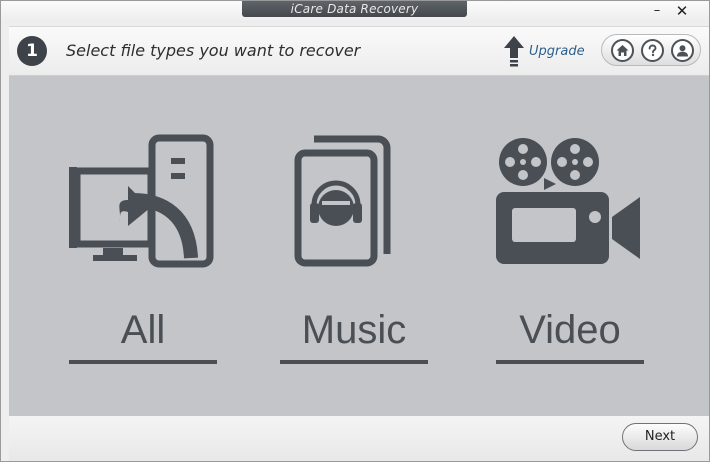 This screenshot has width=710, height=462. Describe the element at coordinates (354, 330) in the screenshot. I see `category-music-label: Music` at that location.